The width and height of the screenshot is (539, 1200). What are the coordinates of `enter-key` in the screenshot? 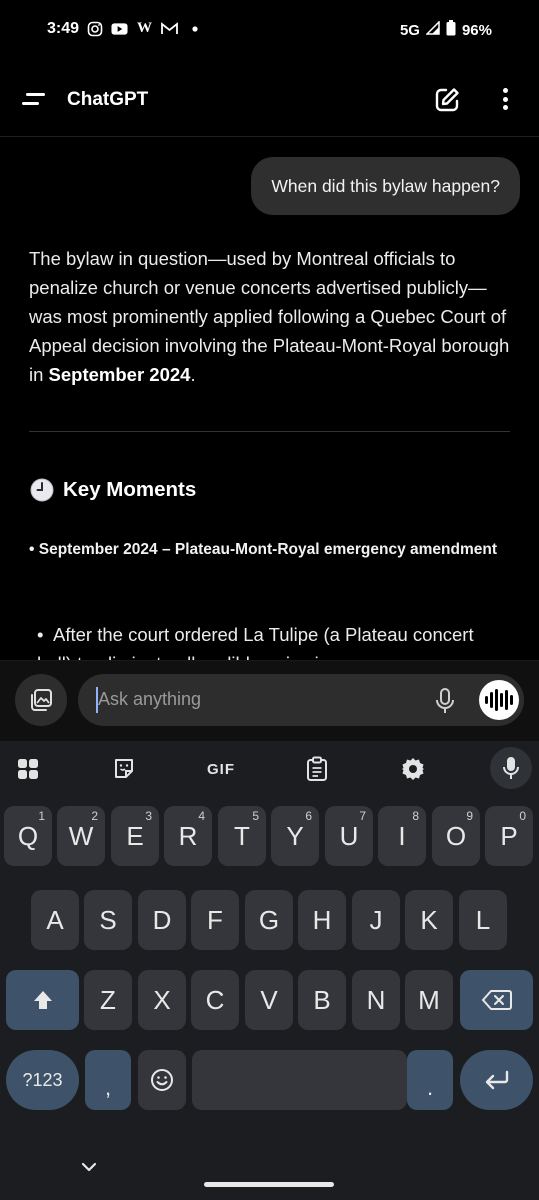 It's located at (496, 1080).